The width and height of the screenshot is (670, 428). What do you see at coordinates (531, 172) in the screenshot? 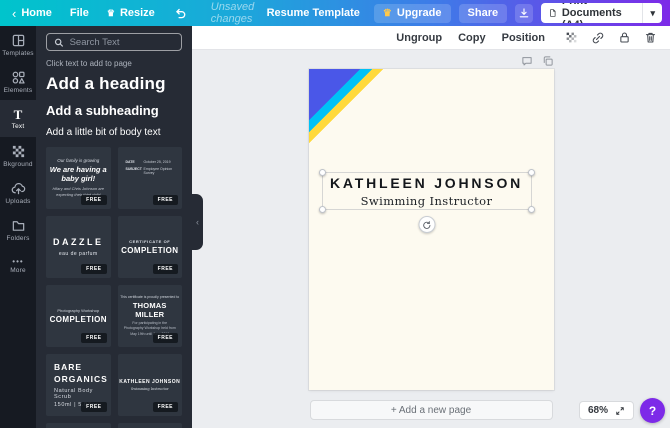
I see `resize-handle-top-right` at bounding box center [531, 172].